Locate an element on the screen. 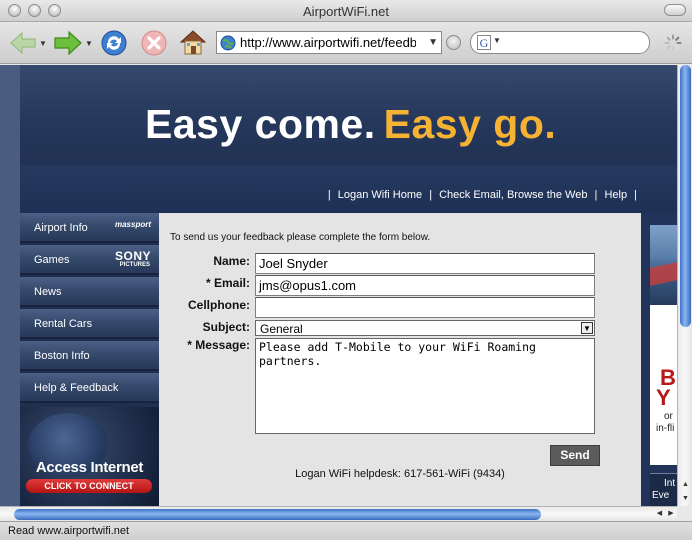 This screenshot has height=540, width=692. vertical-scroll-arrows: ▲ ▼ is located at coordinates (685, 492).